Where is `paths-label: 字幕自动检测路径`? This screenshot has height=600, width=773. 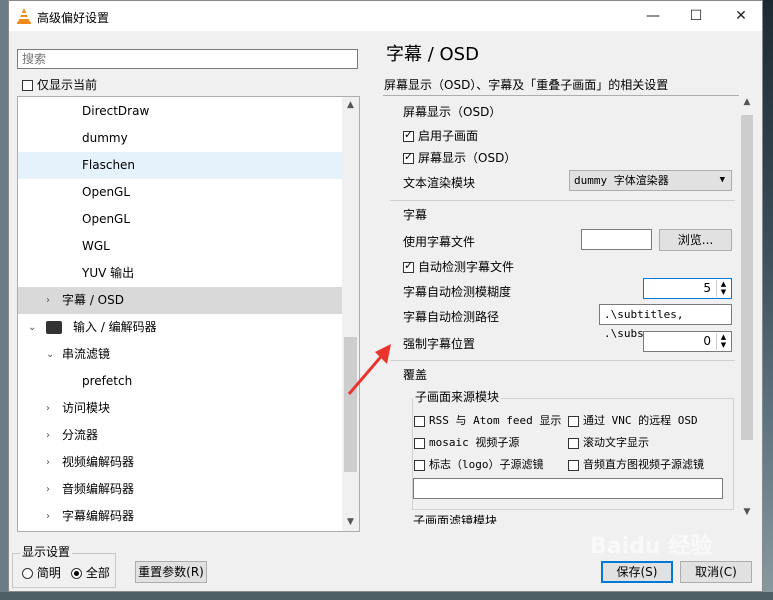 paths-label: 字幕自动检测路径 is located at coordinates (451, 317).